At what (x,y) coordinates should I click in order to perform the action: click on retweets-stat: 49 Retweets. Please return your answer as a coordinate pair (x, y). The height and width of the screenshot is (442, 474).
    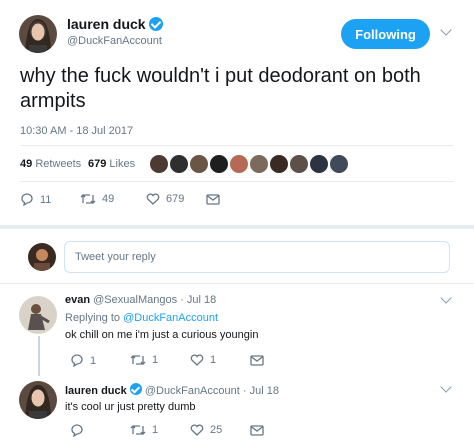
    Looking at the image, I should click on (50, 164).